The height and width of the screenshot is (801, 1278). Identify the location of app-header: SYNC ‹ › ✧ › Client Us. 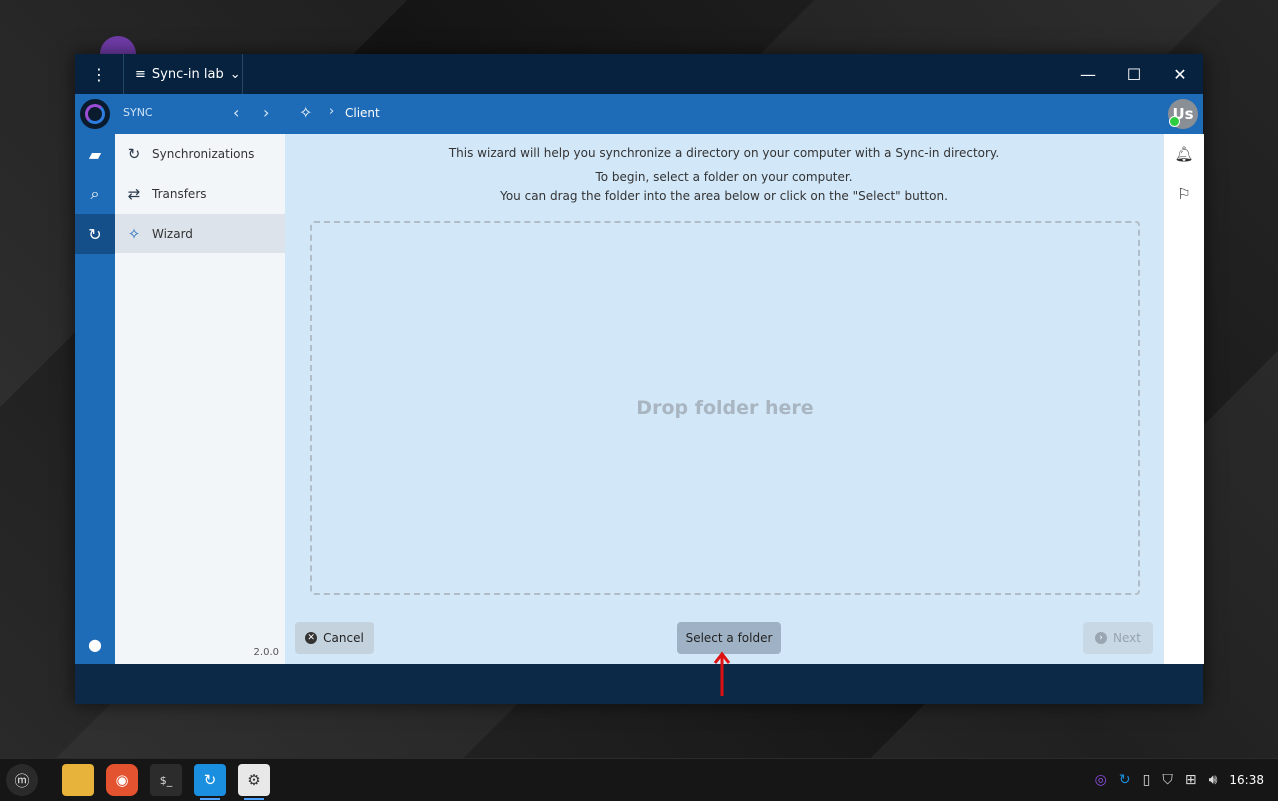
(639, 114).